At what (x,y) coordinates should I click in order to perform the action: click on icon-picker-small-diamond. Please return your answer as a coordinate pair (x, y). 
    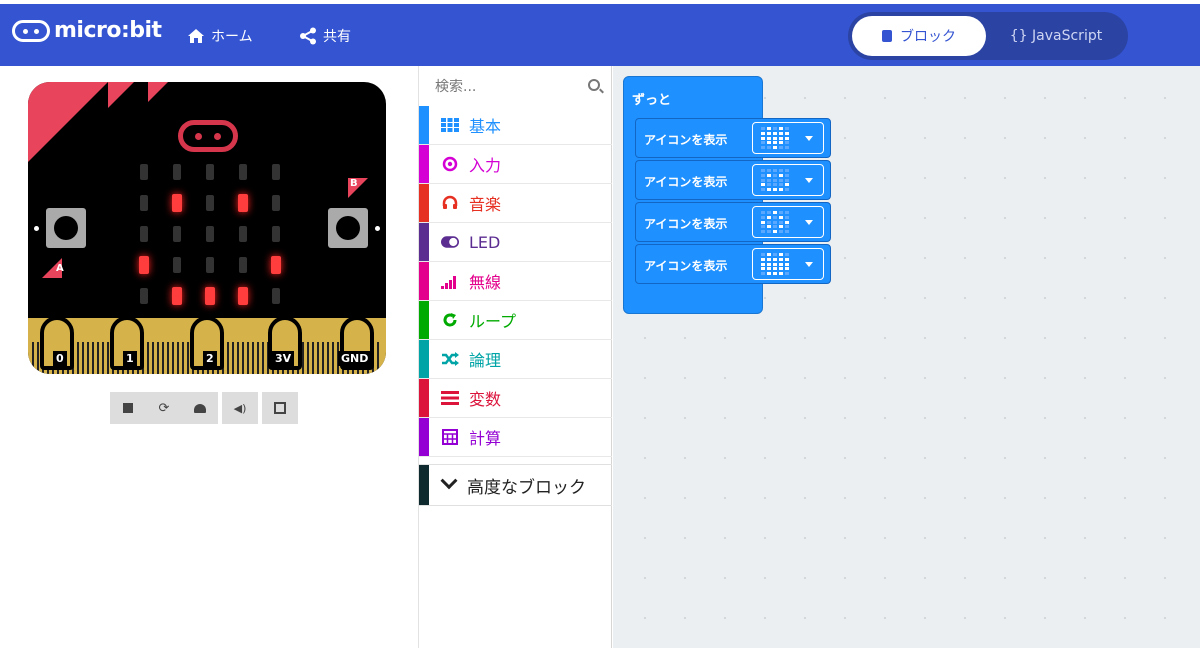
    Looking at the image, I should click on (788, 222).